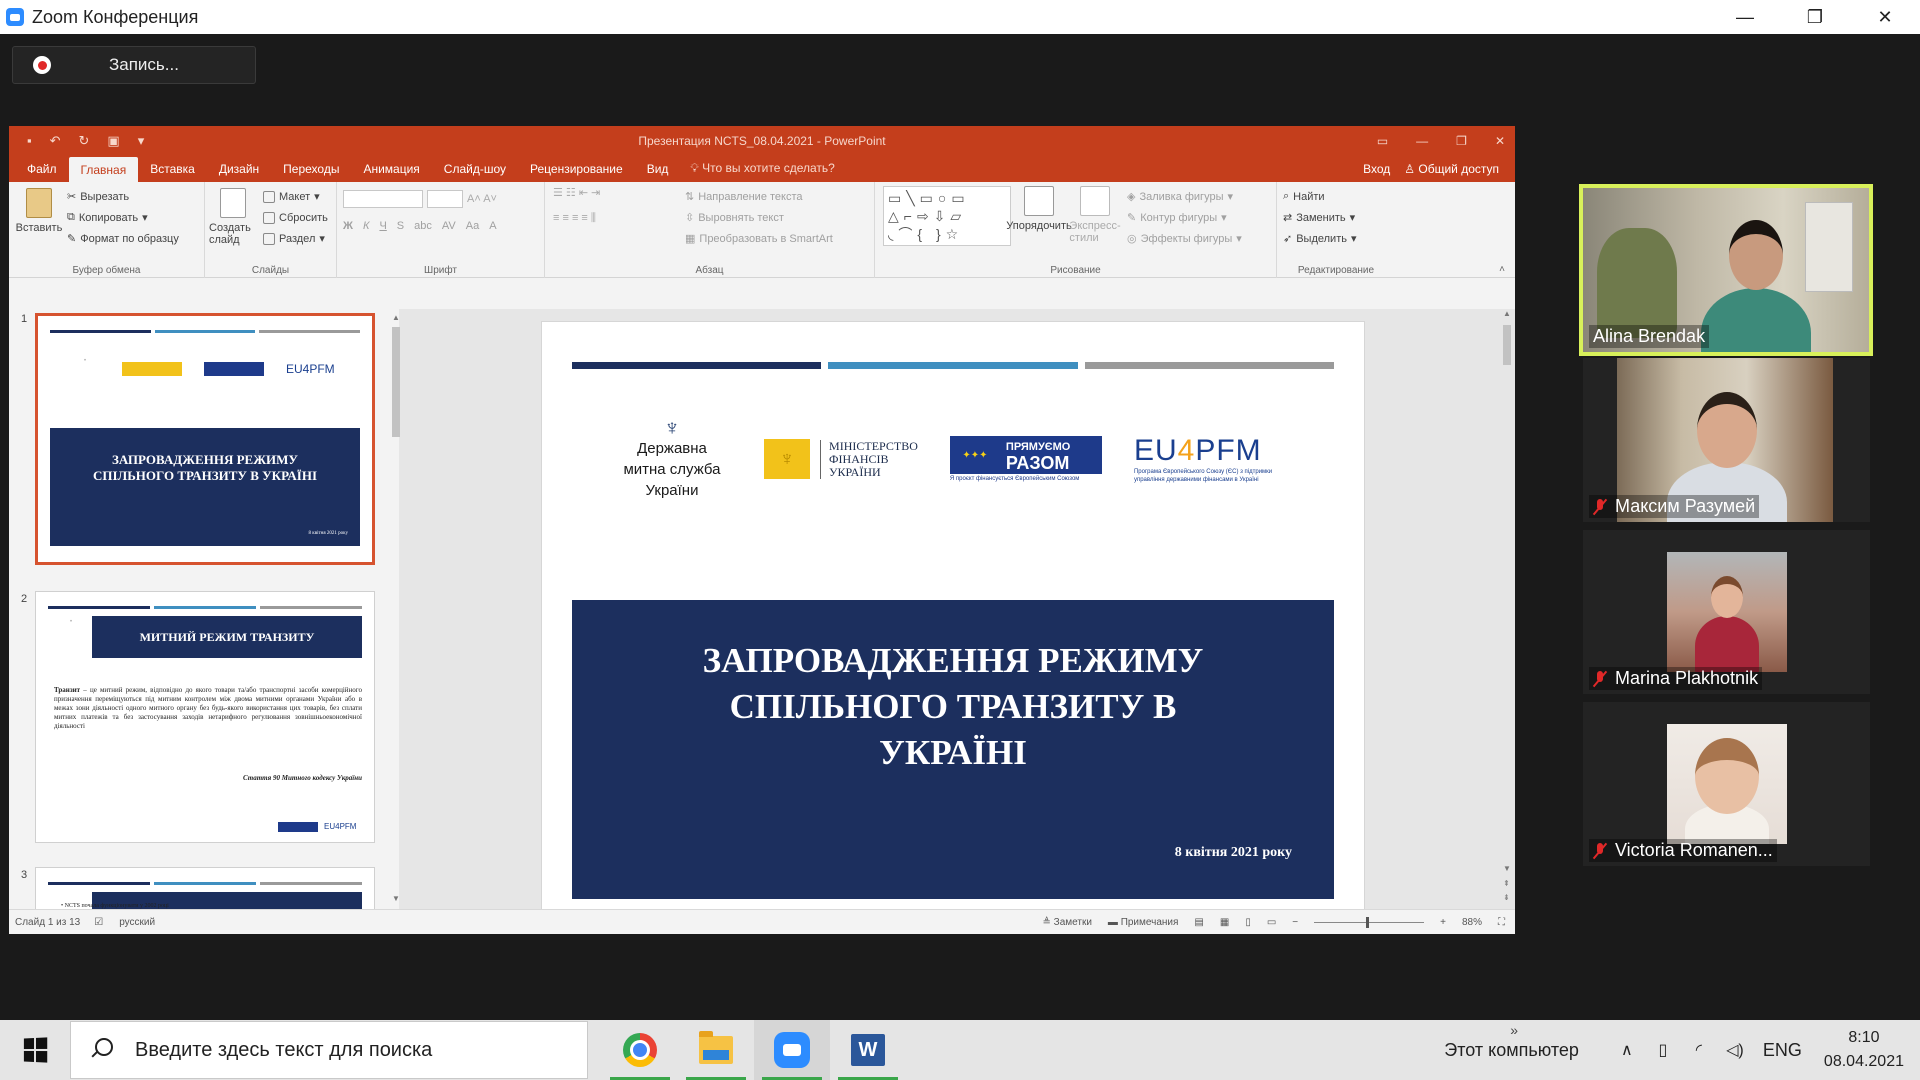 The width and height of the screenshot is (1920, 1080). What do you see at coordinates (29, 141) in the screenshot?
I see `save-icon: ▪` at bounding box center [29, 141].